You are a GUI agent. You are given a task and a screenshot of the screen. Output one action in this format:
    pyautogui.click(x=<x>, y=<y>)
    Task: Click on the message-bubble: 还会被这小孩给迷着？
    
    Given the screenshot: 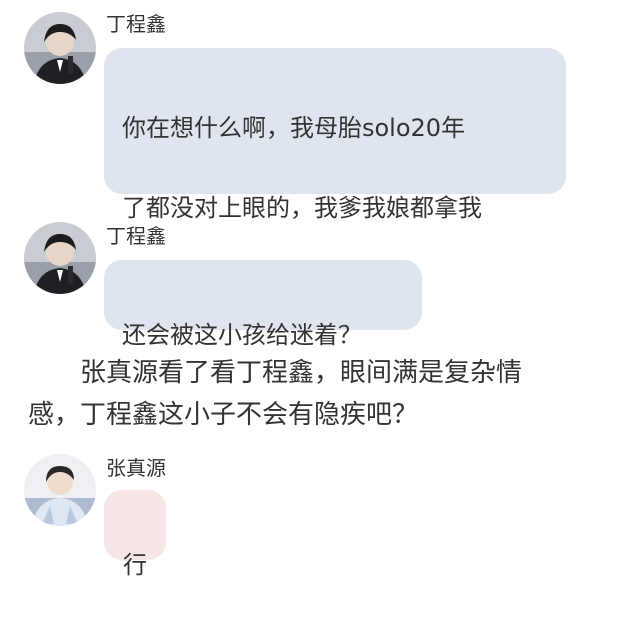 What is the action you would take?
    pyautogui.click(x=263, y=304)
    